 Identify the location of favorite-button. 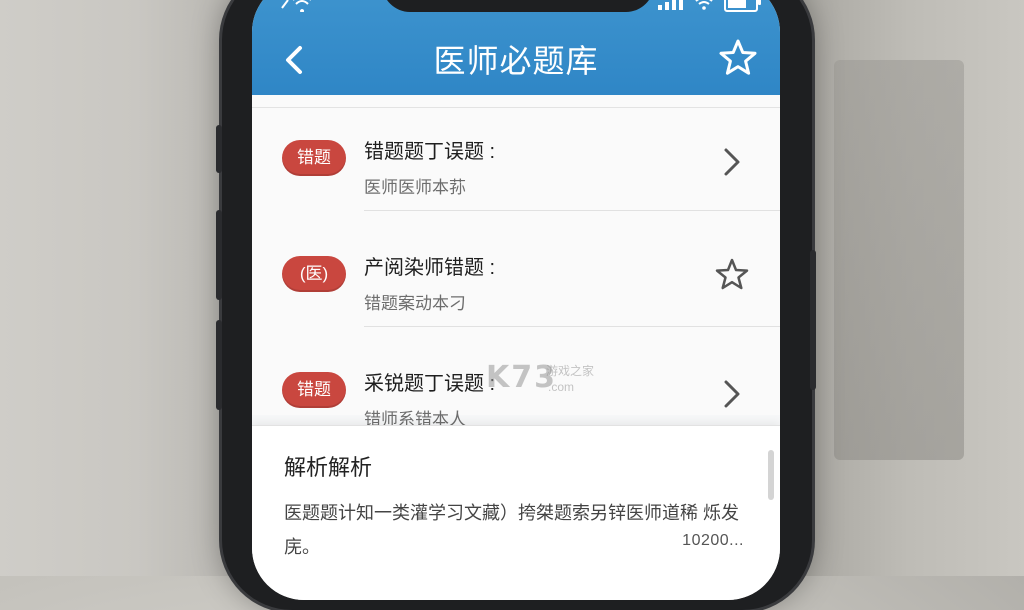
(738, 58).